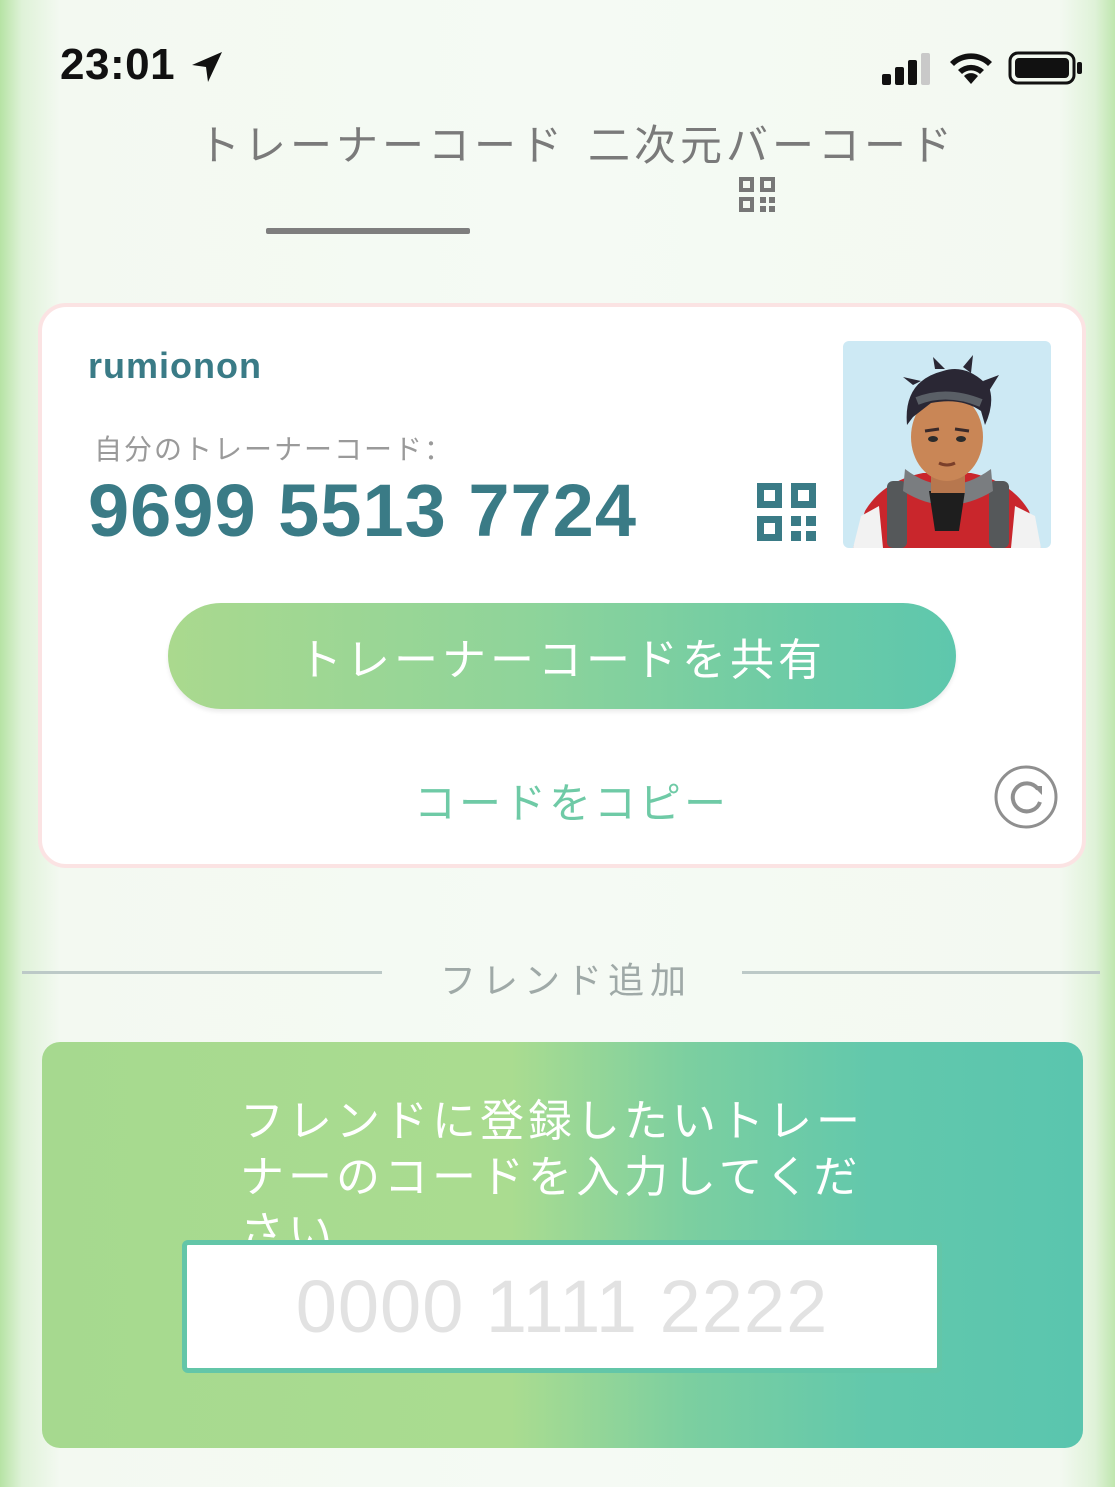 The width and height of the screenshot is (1115, 1487). I want to click on battery-icon, so click(1045, 68).